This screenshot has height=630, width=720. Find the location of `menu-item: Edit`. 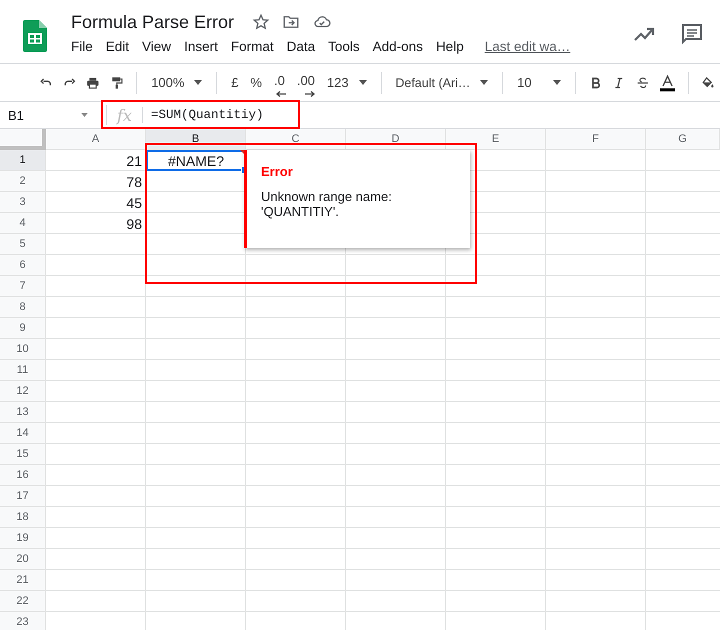

menu-item: Edit is located at coordinates (118, 46).